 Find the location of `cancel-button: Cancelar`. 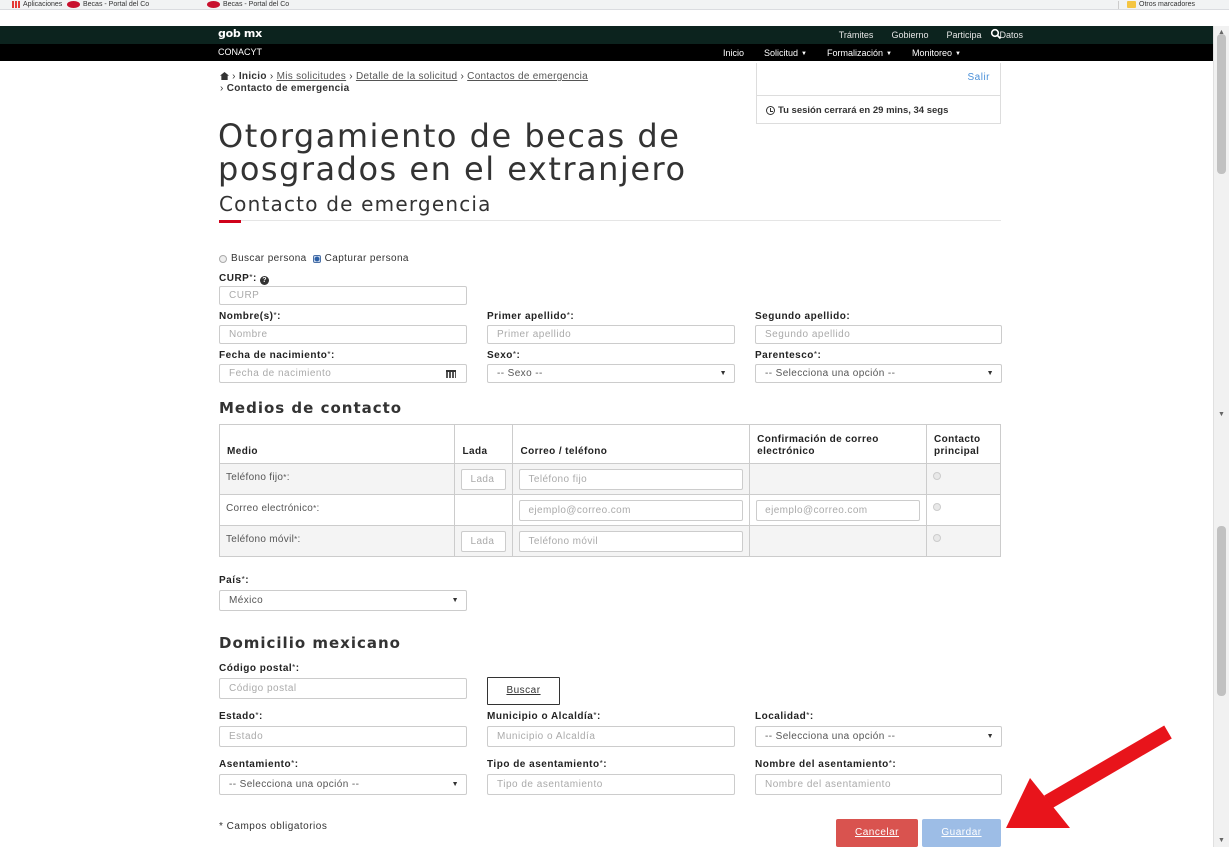

cancel-button: Cancelar is located at coordinates (877, 833).